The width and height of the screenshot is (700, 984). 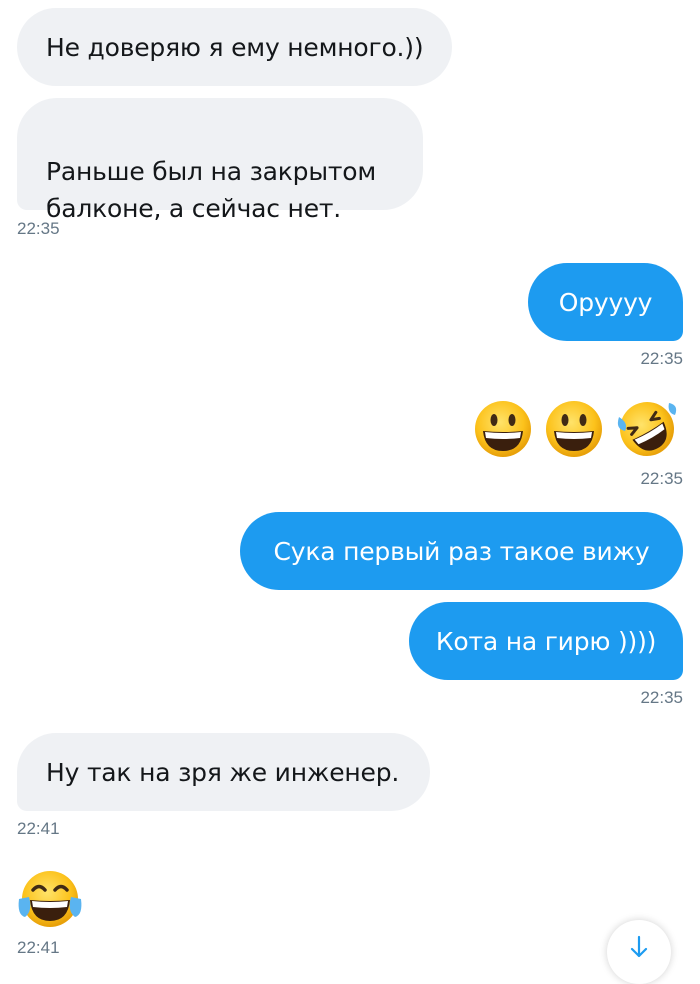 I want to click on rolling-on-floor-laughing-emoji, so click(x=647, y=431).